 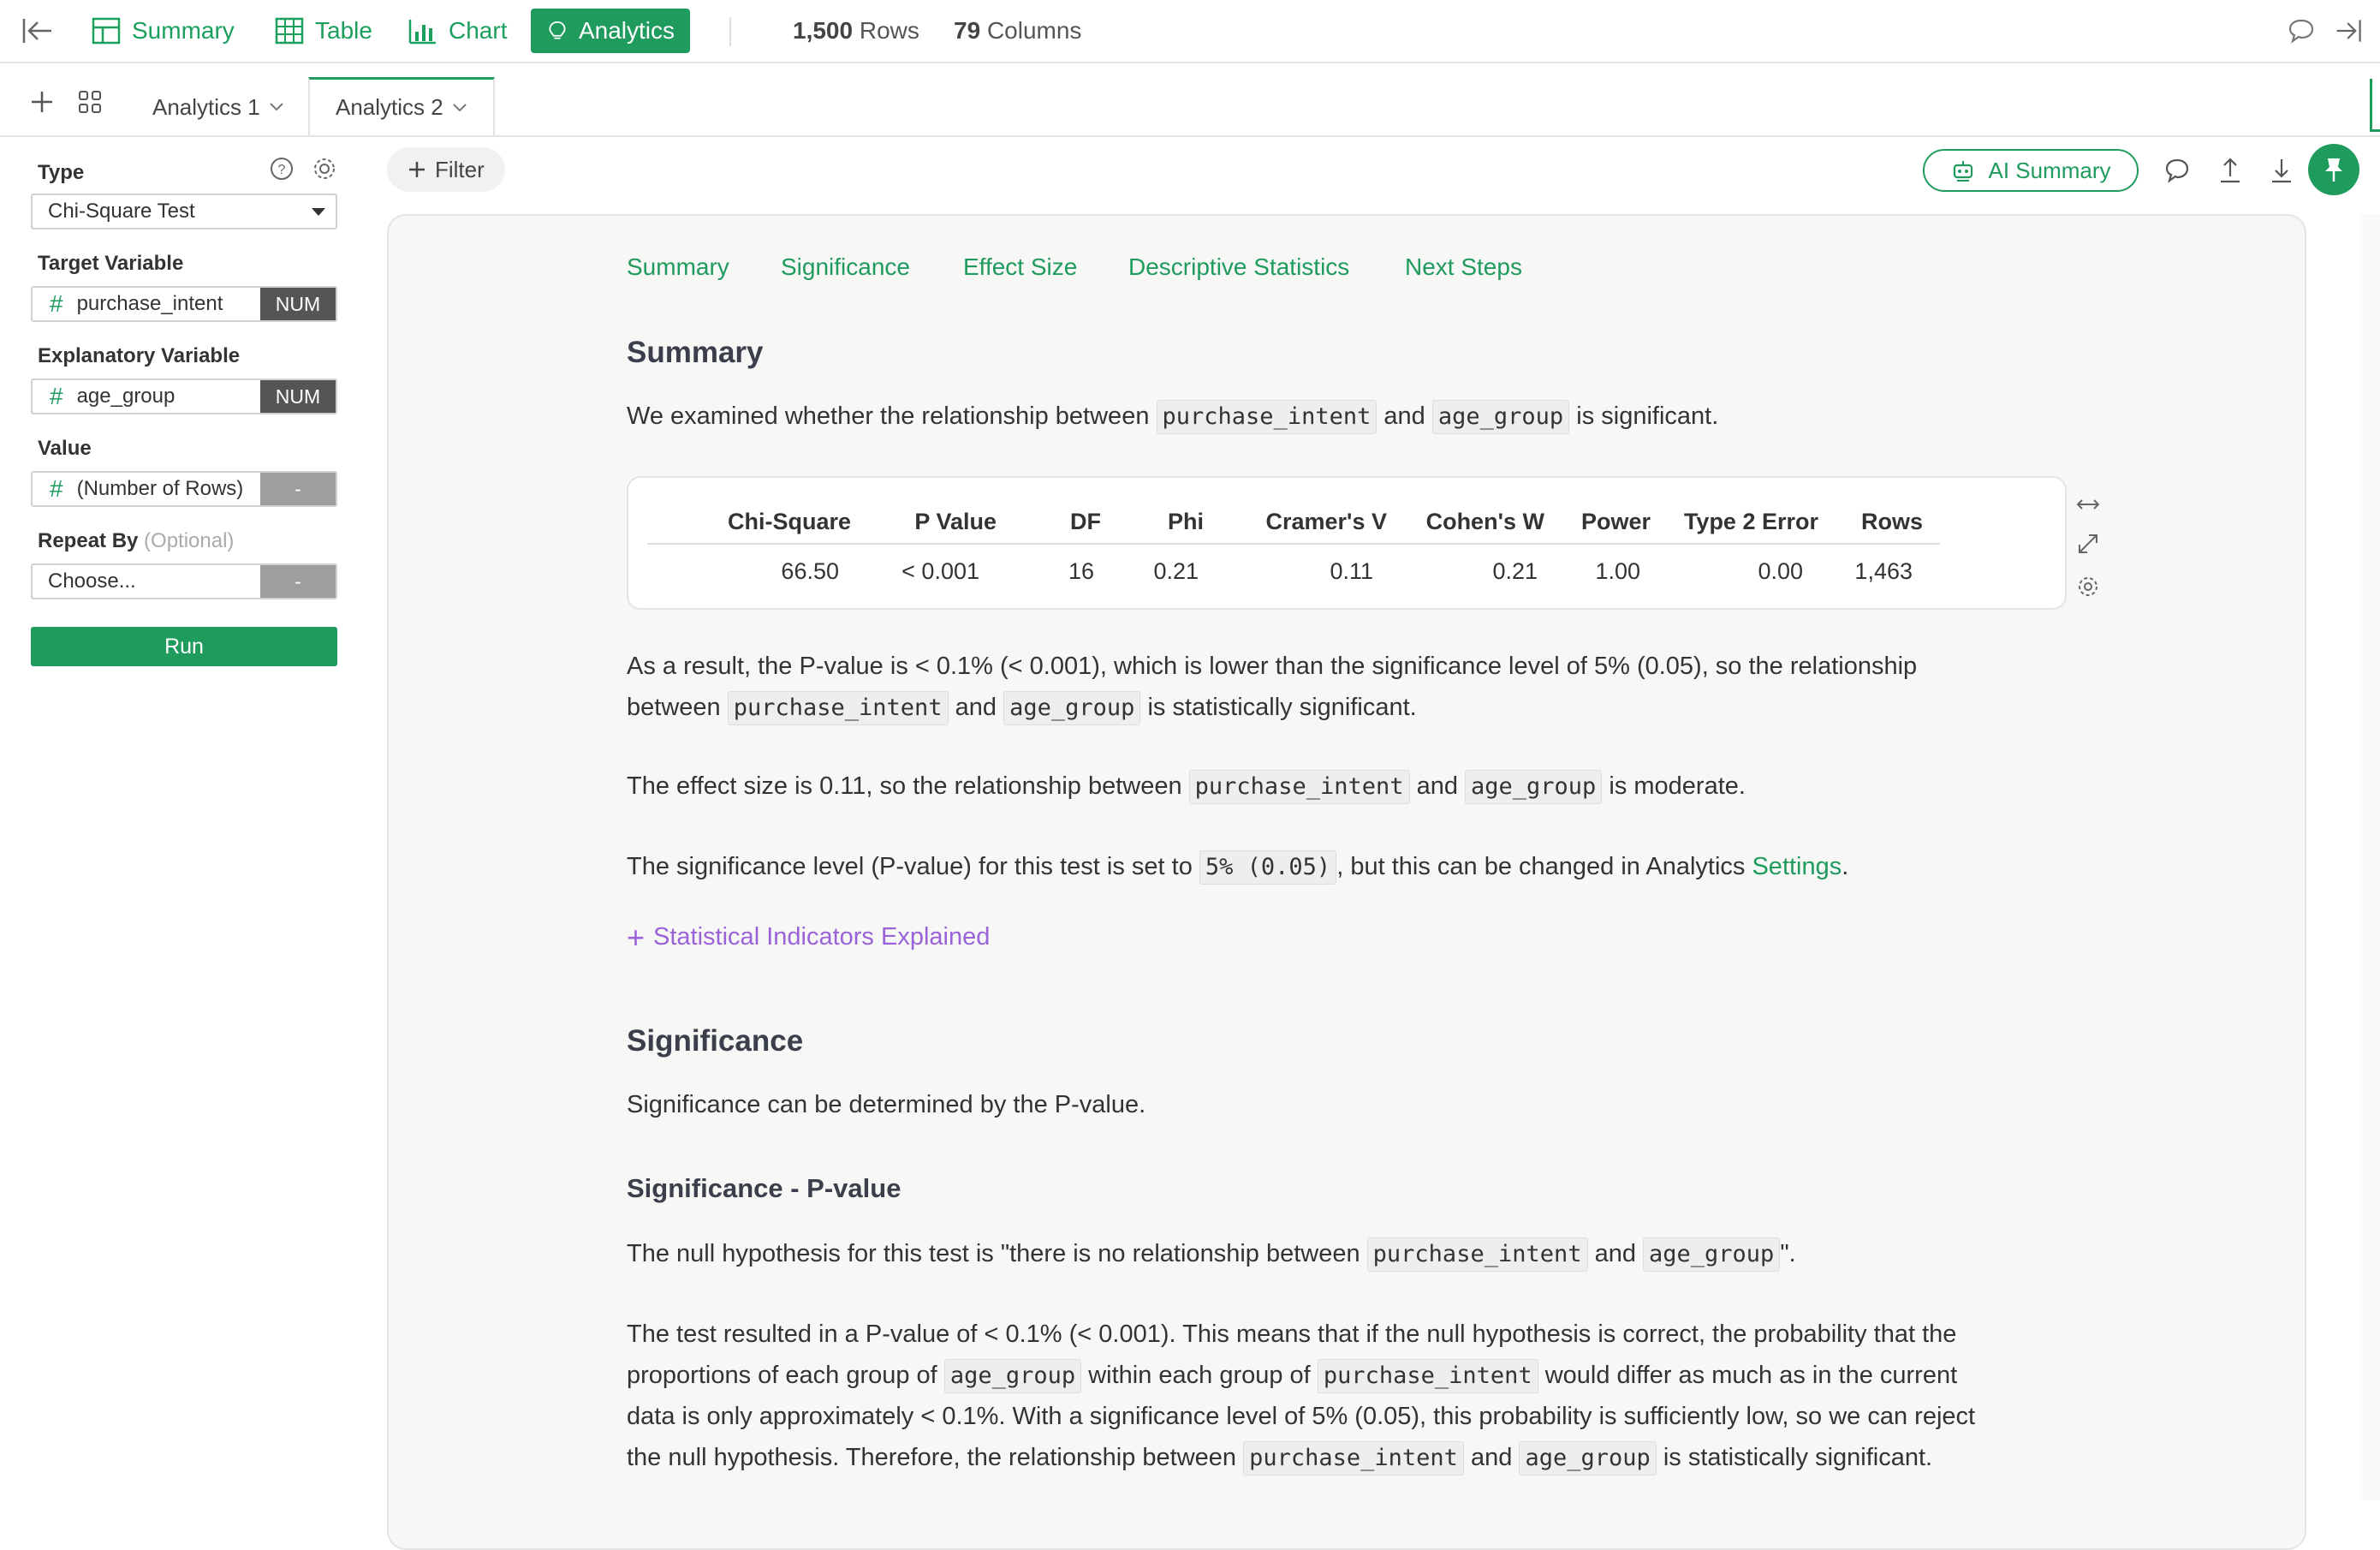 I want to click on section-link-effect-size: Effect Size, so click(x=1020, y=267).